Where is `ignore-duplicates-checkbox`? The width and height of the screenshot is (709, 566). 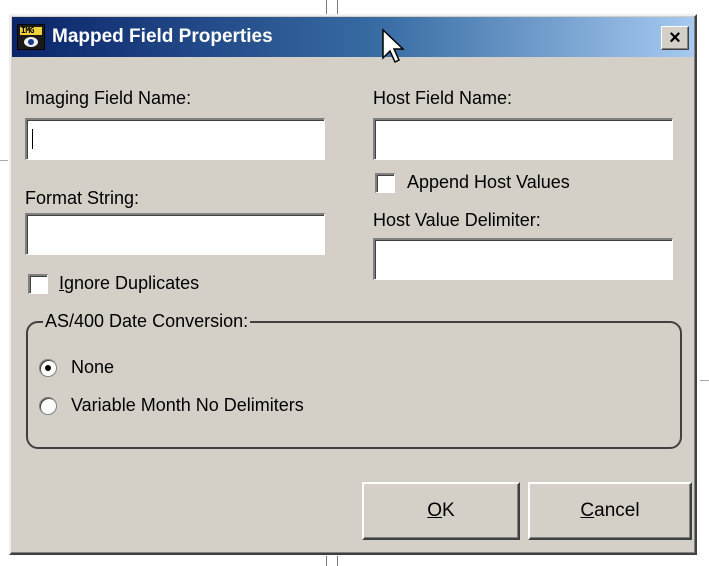 ignore-duplicates-checkbox is located at coordinates (38, 284).